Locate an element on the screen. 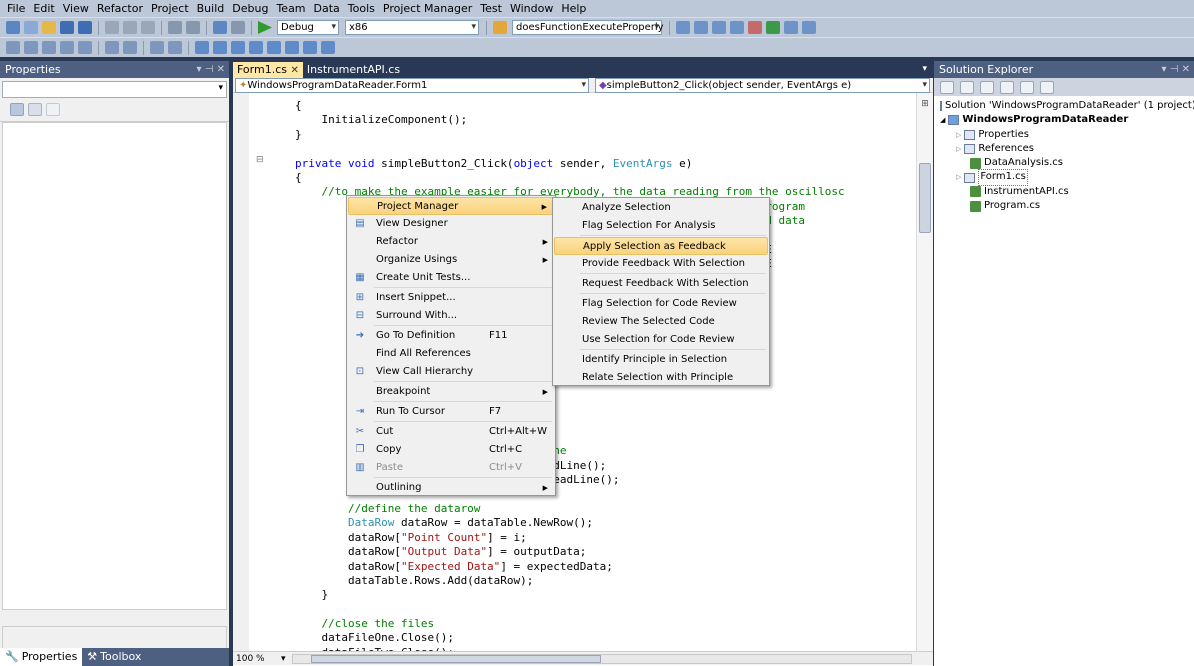 This screenshot has height=666, width=1194. close-tab-icon: ✕ is located at coordinates (294, 70).